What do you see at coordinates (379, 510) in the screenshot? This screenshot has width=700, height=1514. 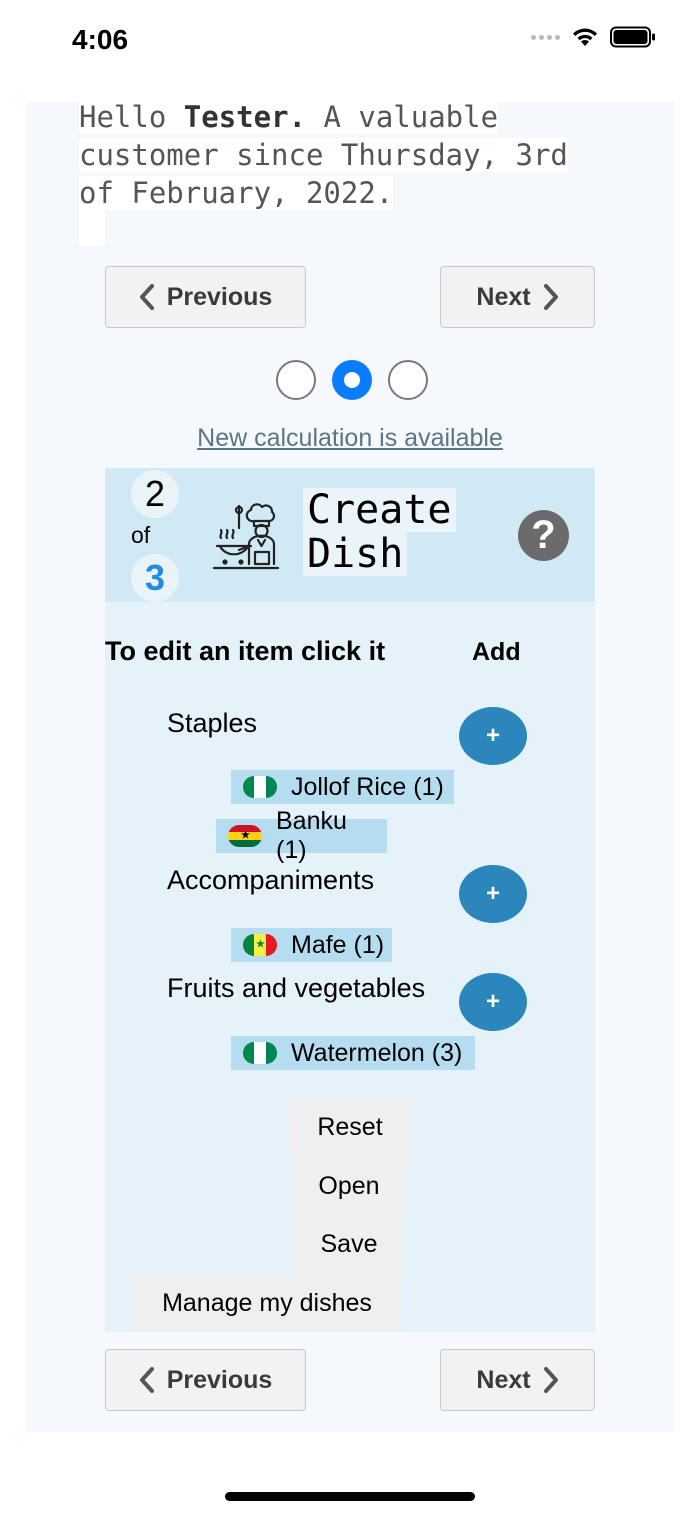 I see `card-title-line1: Create` at bounding box center [379, 510].